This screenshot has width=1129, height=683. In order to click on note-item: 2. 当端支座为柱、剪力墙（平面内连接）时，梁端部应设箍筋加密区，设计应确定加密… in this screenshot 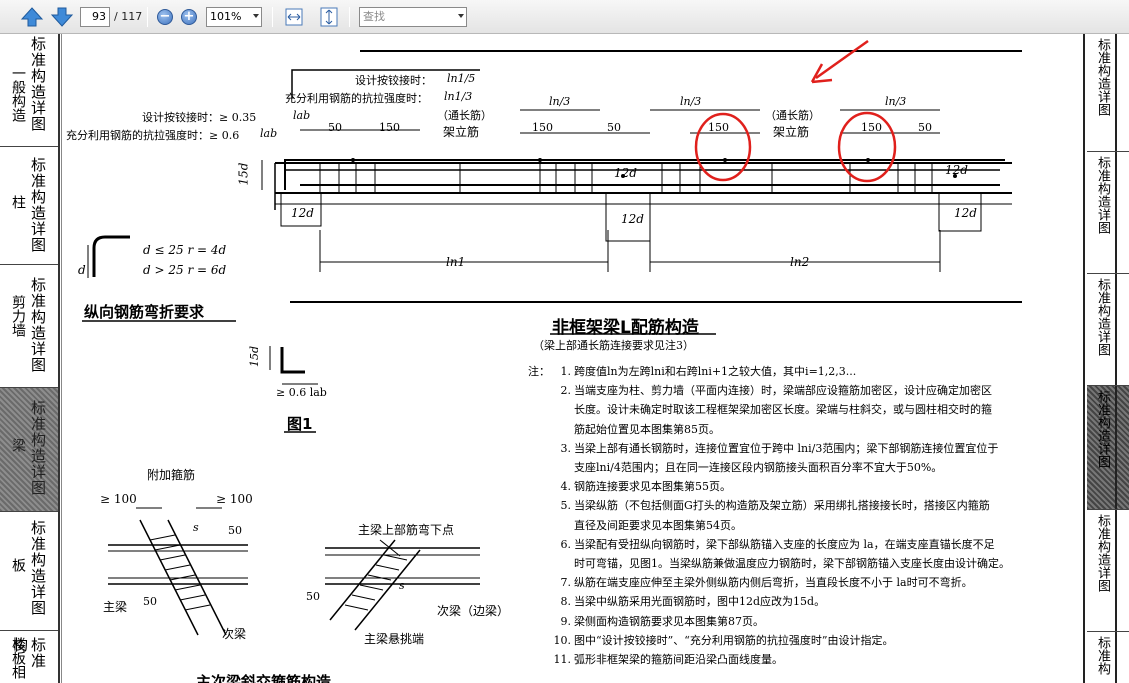, I will do `click(788, 390)`.